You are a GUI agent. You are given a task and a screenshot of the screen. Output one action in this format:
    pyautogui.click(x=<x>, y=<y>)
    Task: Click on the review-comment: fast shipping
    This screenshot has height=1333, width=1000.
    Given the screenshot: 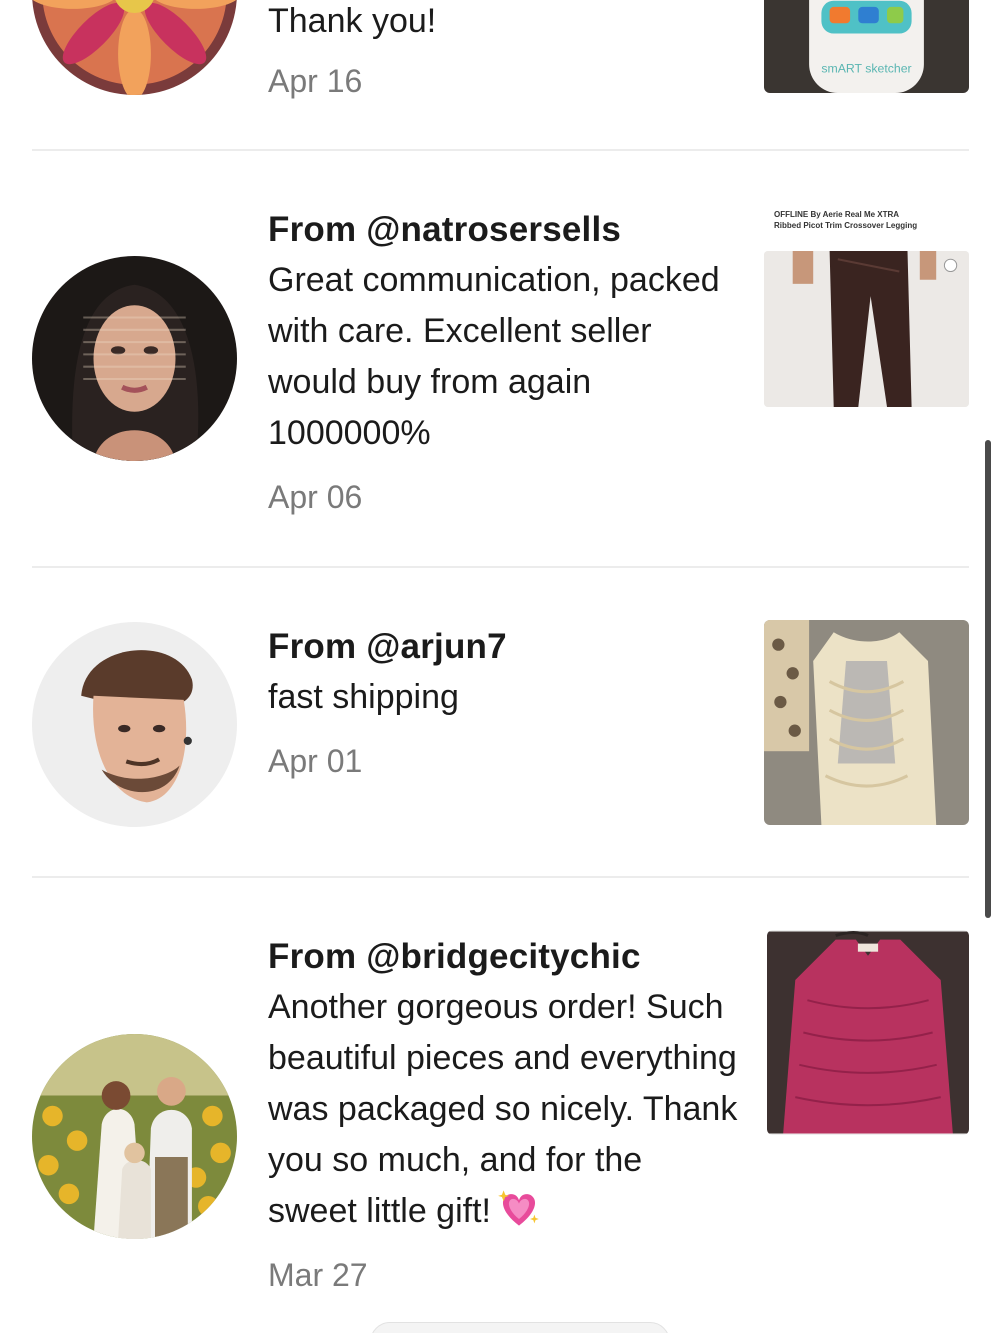 What is the action you would take?
    pyautogui.click(x=363, y=697)
    